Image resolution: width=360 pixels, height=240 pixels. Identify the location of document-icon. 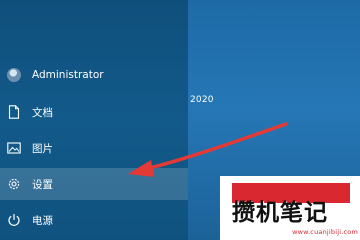
(14, 112).